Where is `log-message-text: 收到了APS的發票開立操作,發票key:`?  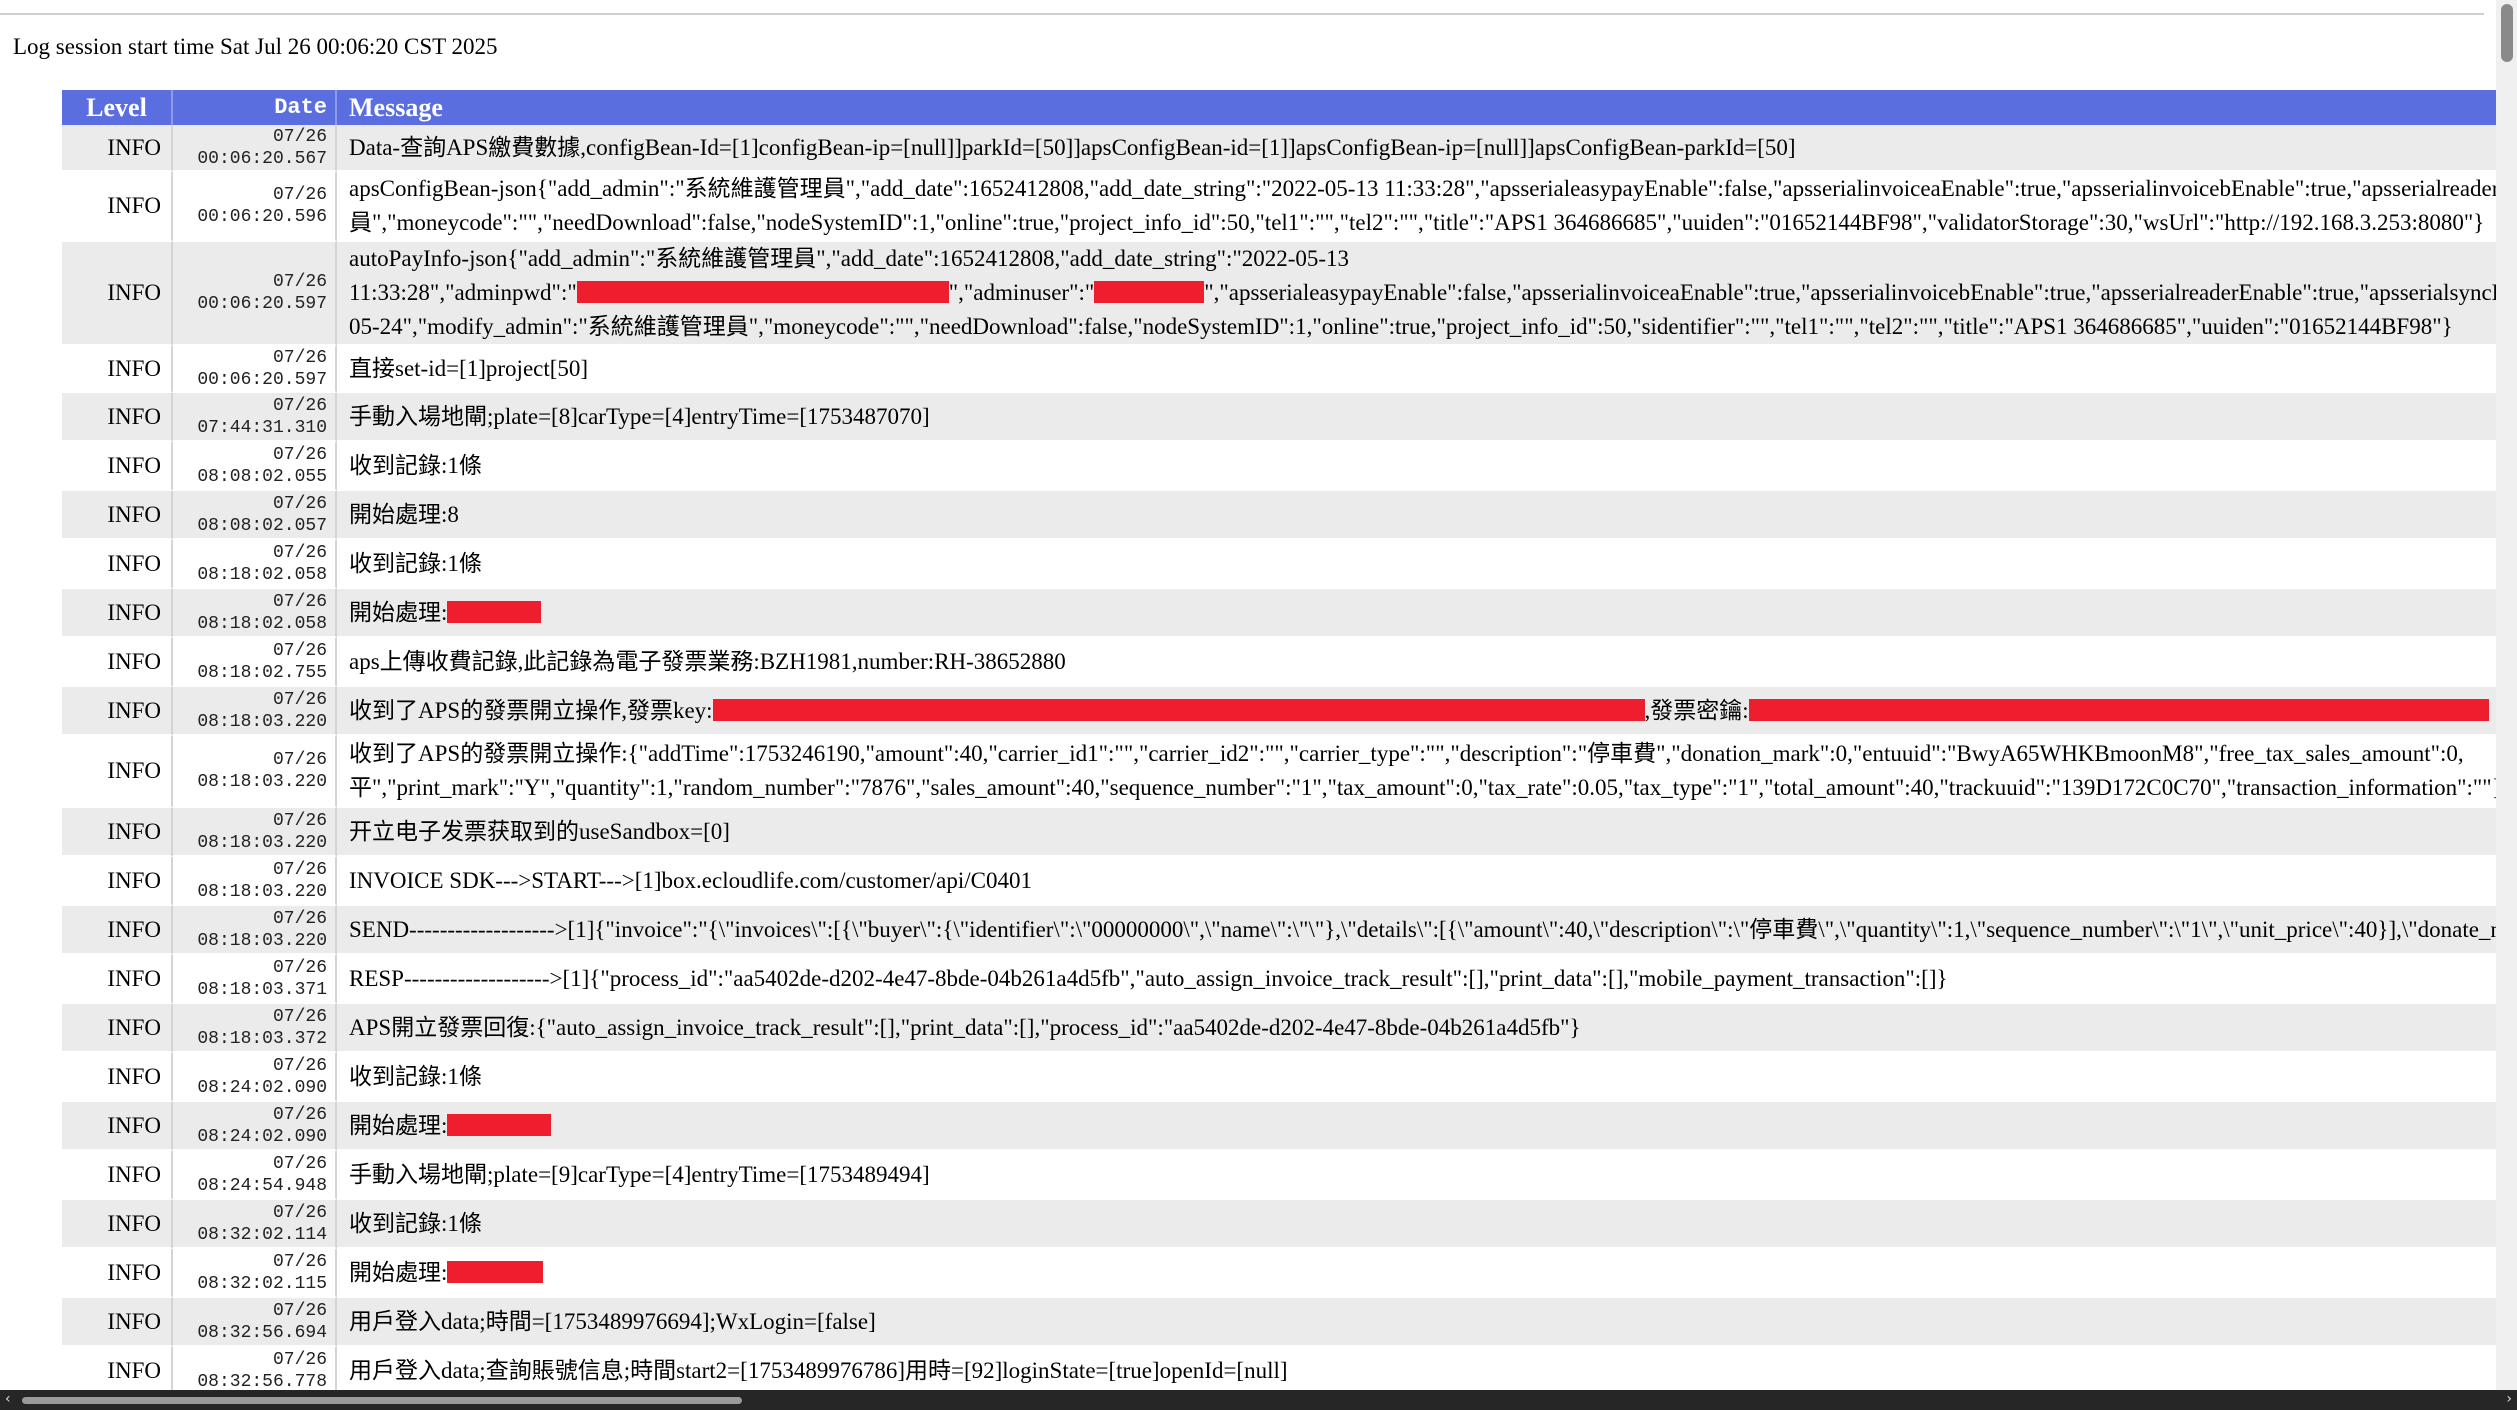 log-message-text: 收到了APS的發票開立操作,發票key: is located at coordinates (531, 710).